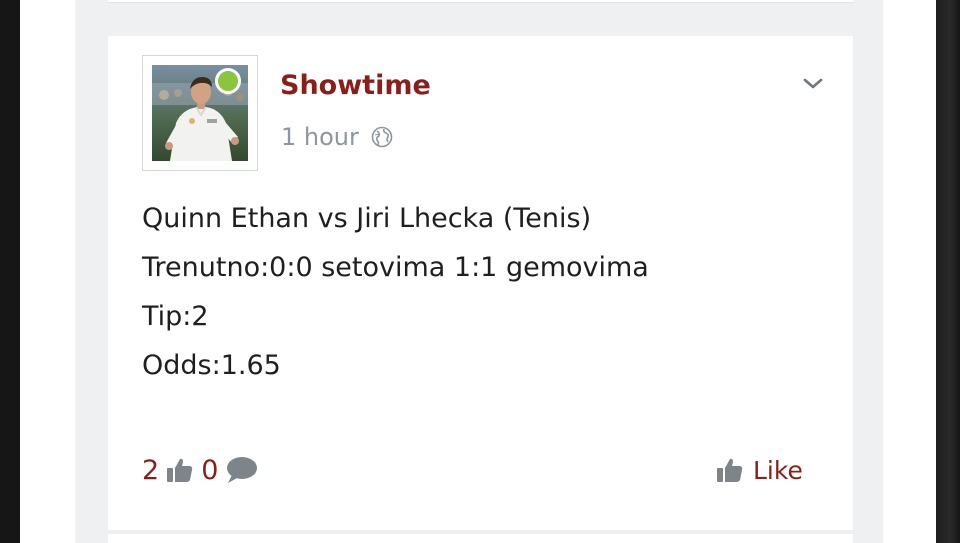 The height and width of the screenshot is (543, 960). What do you see at coordinates (948, 271) in the screenshot?
I see `right-backdrop` at bounding box center [948, 271].